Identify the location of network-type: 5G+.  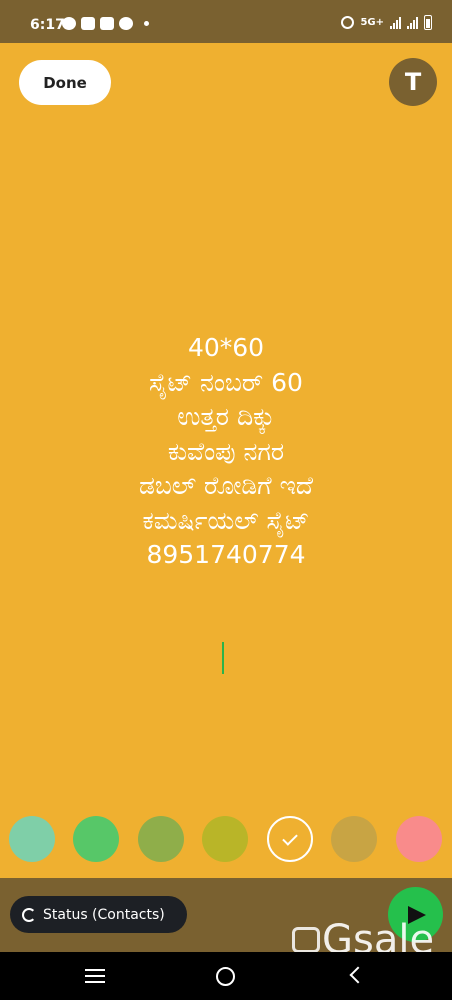
(372, 22).